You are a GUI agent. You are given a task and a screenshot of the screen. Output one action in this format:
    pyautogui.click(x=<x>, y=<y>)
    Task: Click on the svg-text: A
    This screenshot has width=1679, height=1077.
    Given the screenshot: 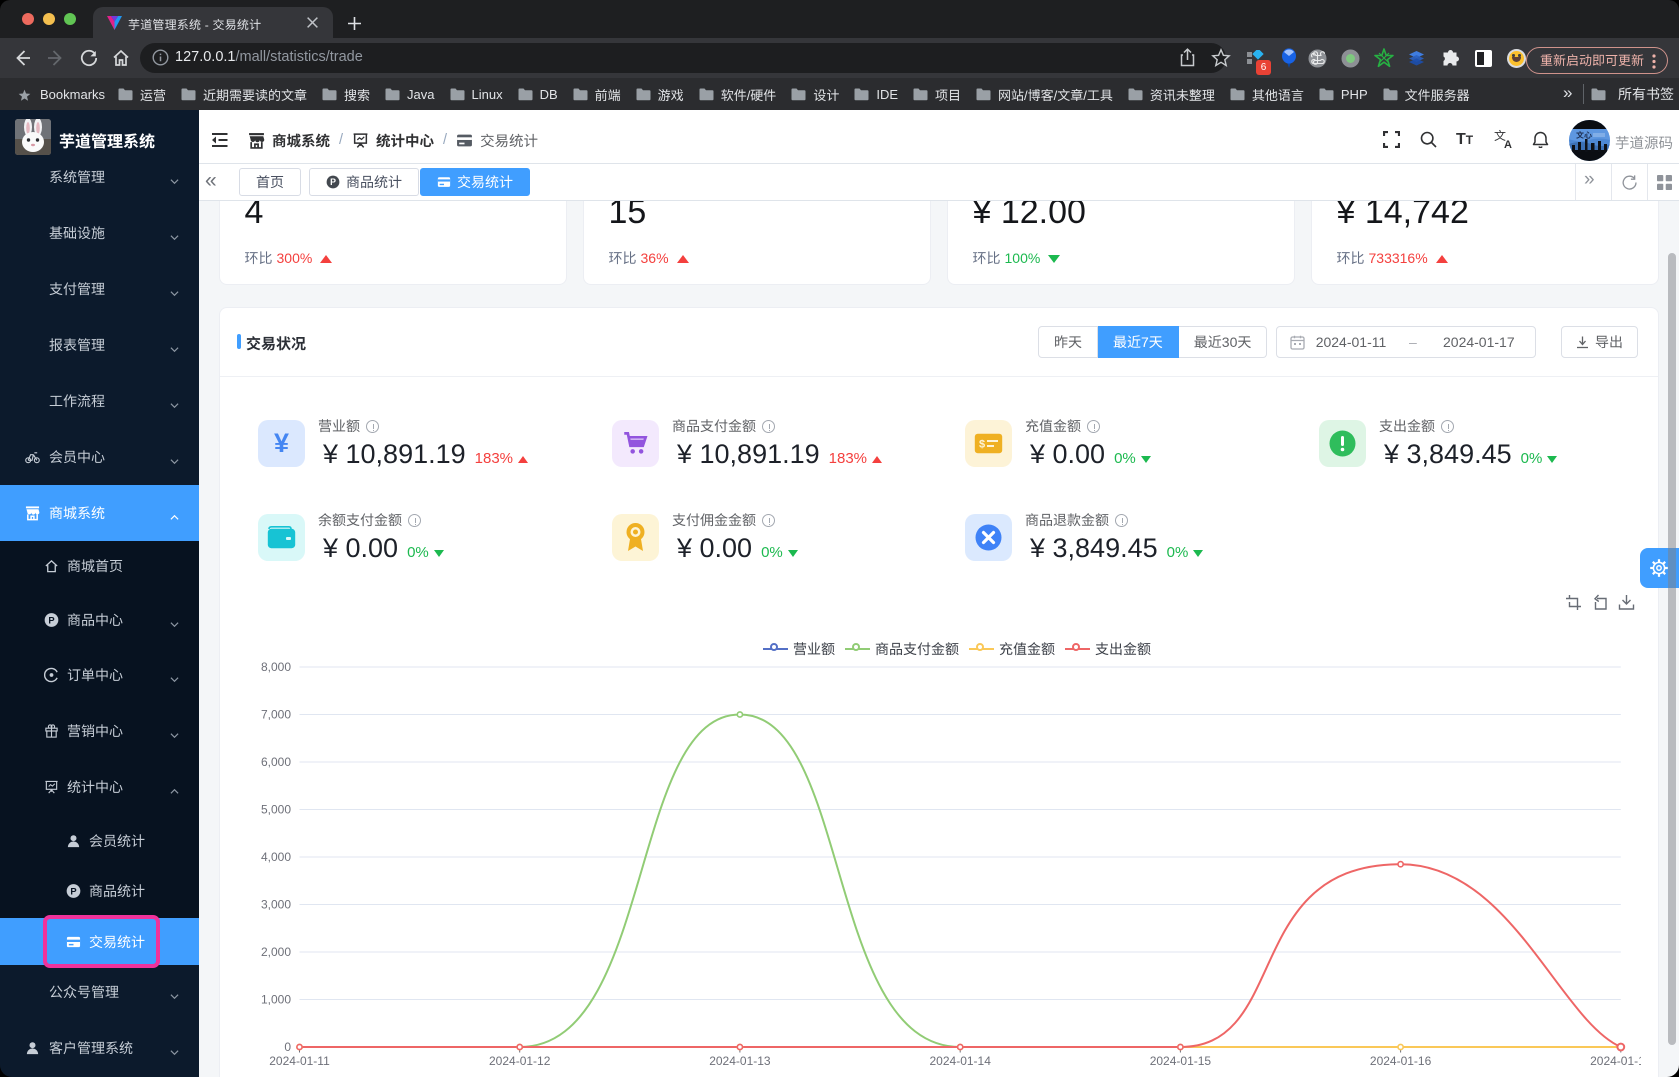 What is the action you would take?
    pyautogui.click(x=1508, y=144)
    